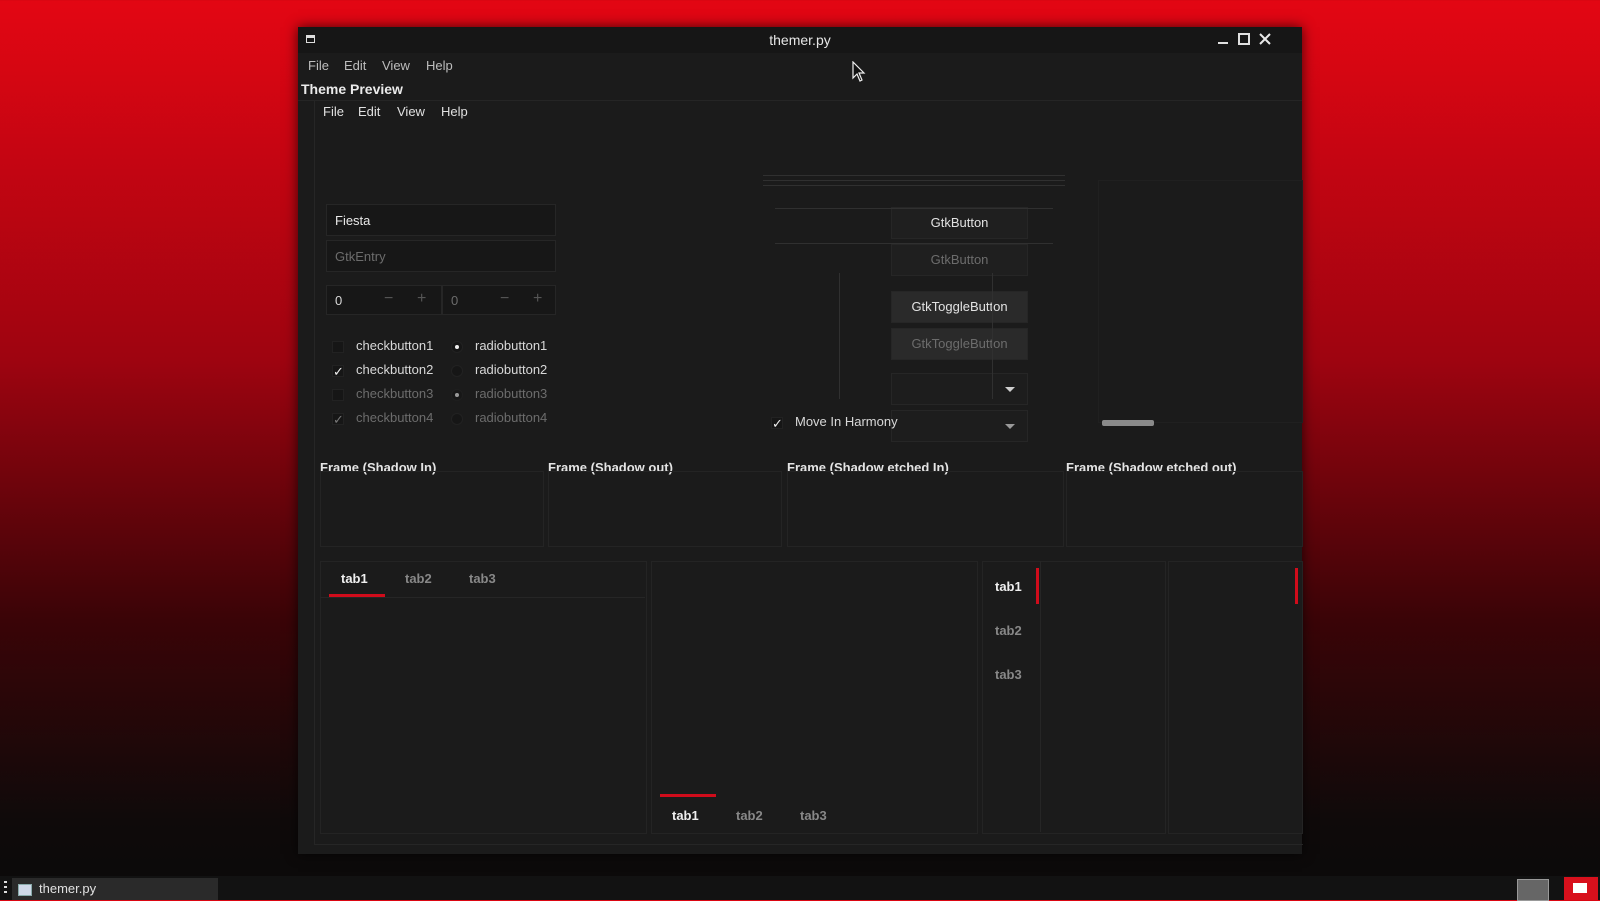 The height and width of the screenshot is (901, 1600). I want to click on preview-menu-edit: Edit, so click(369, 111).